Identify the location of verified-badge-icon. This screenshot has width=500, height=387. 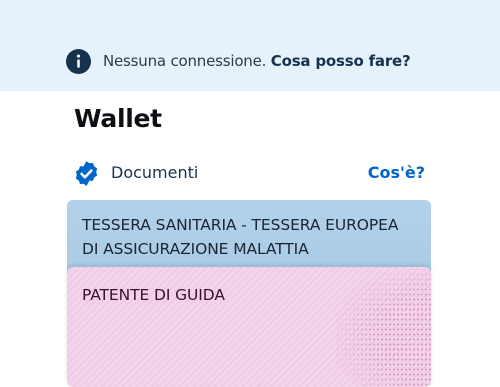
(86, 173).